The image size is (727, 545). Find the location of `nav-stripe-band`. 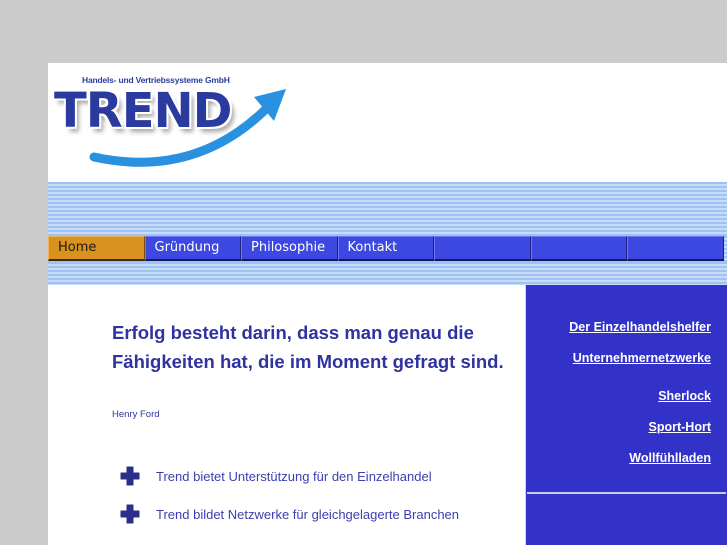

nav-stripe-band is located at coordinates (387, 273).